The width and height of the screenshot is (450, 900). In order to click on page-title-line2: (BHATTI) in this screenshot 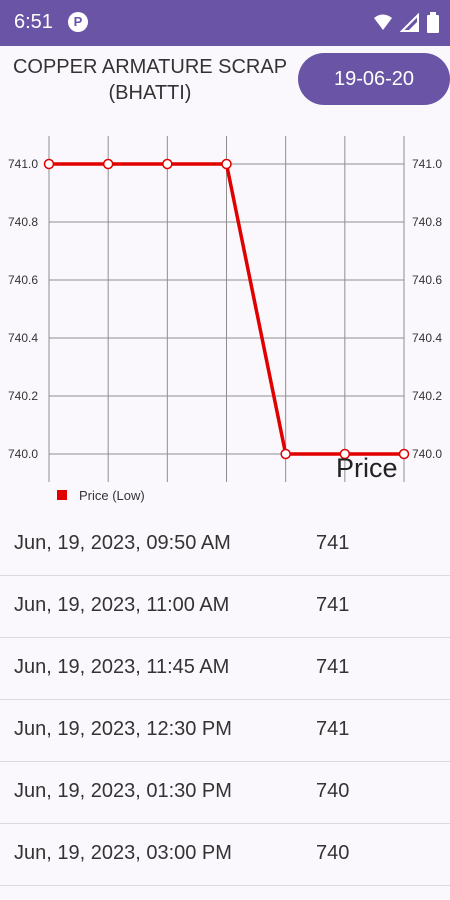, I will do `click(150, 93)`.